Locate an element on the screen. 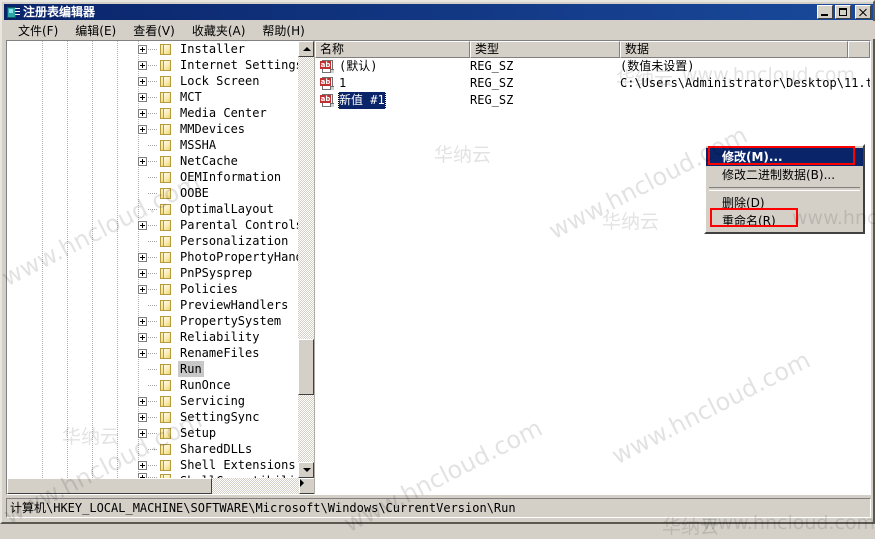 This screenshot has height=539, width=875. tree-node-shareddlls: SharedDLLs is located at coordinates (153, 449).